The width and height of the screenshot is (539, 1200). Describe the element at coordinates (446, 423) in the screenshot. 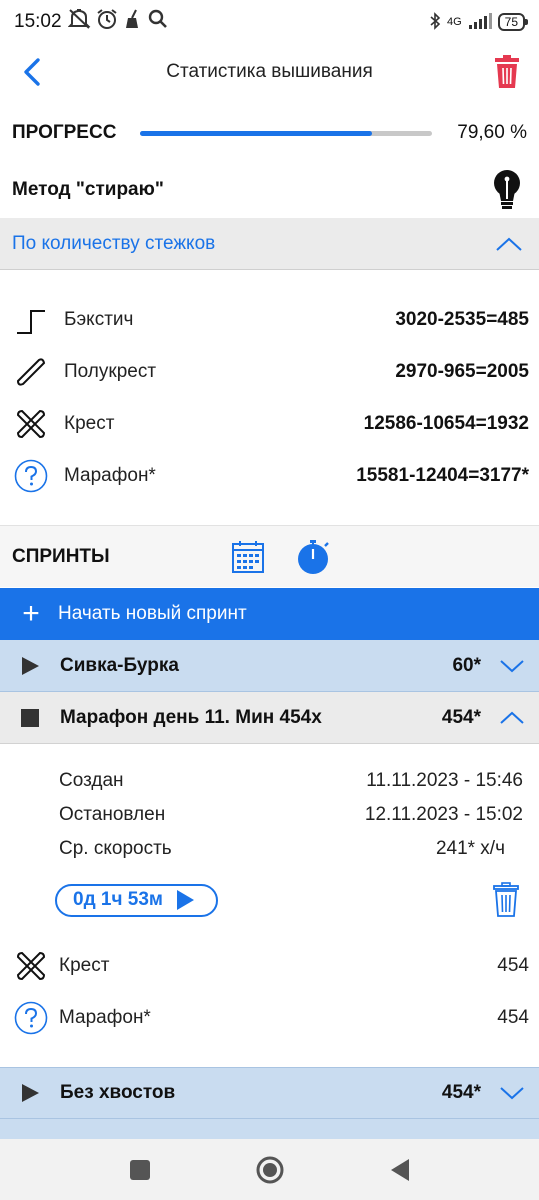

I see `stitch-value: 12586-10654=1932` at that location.